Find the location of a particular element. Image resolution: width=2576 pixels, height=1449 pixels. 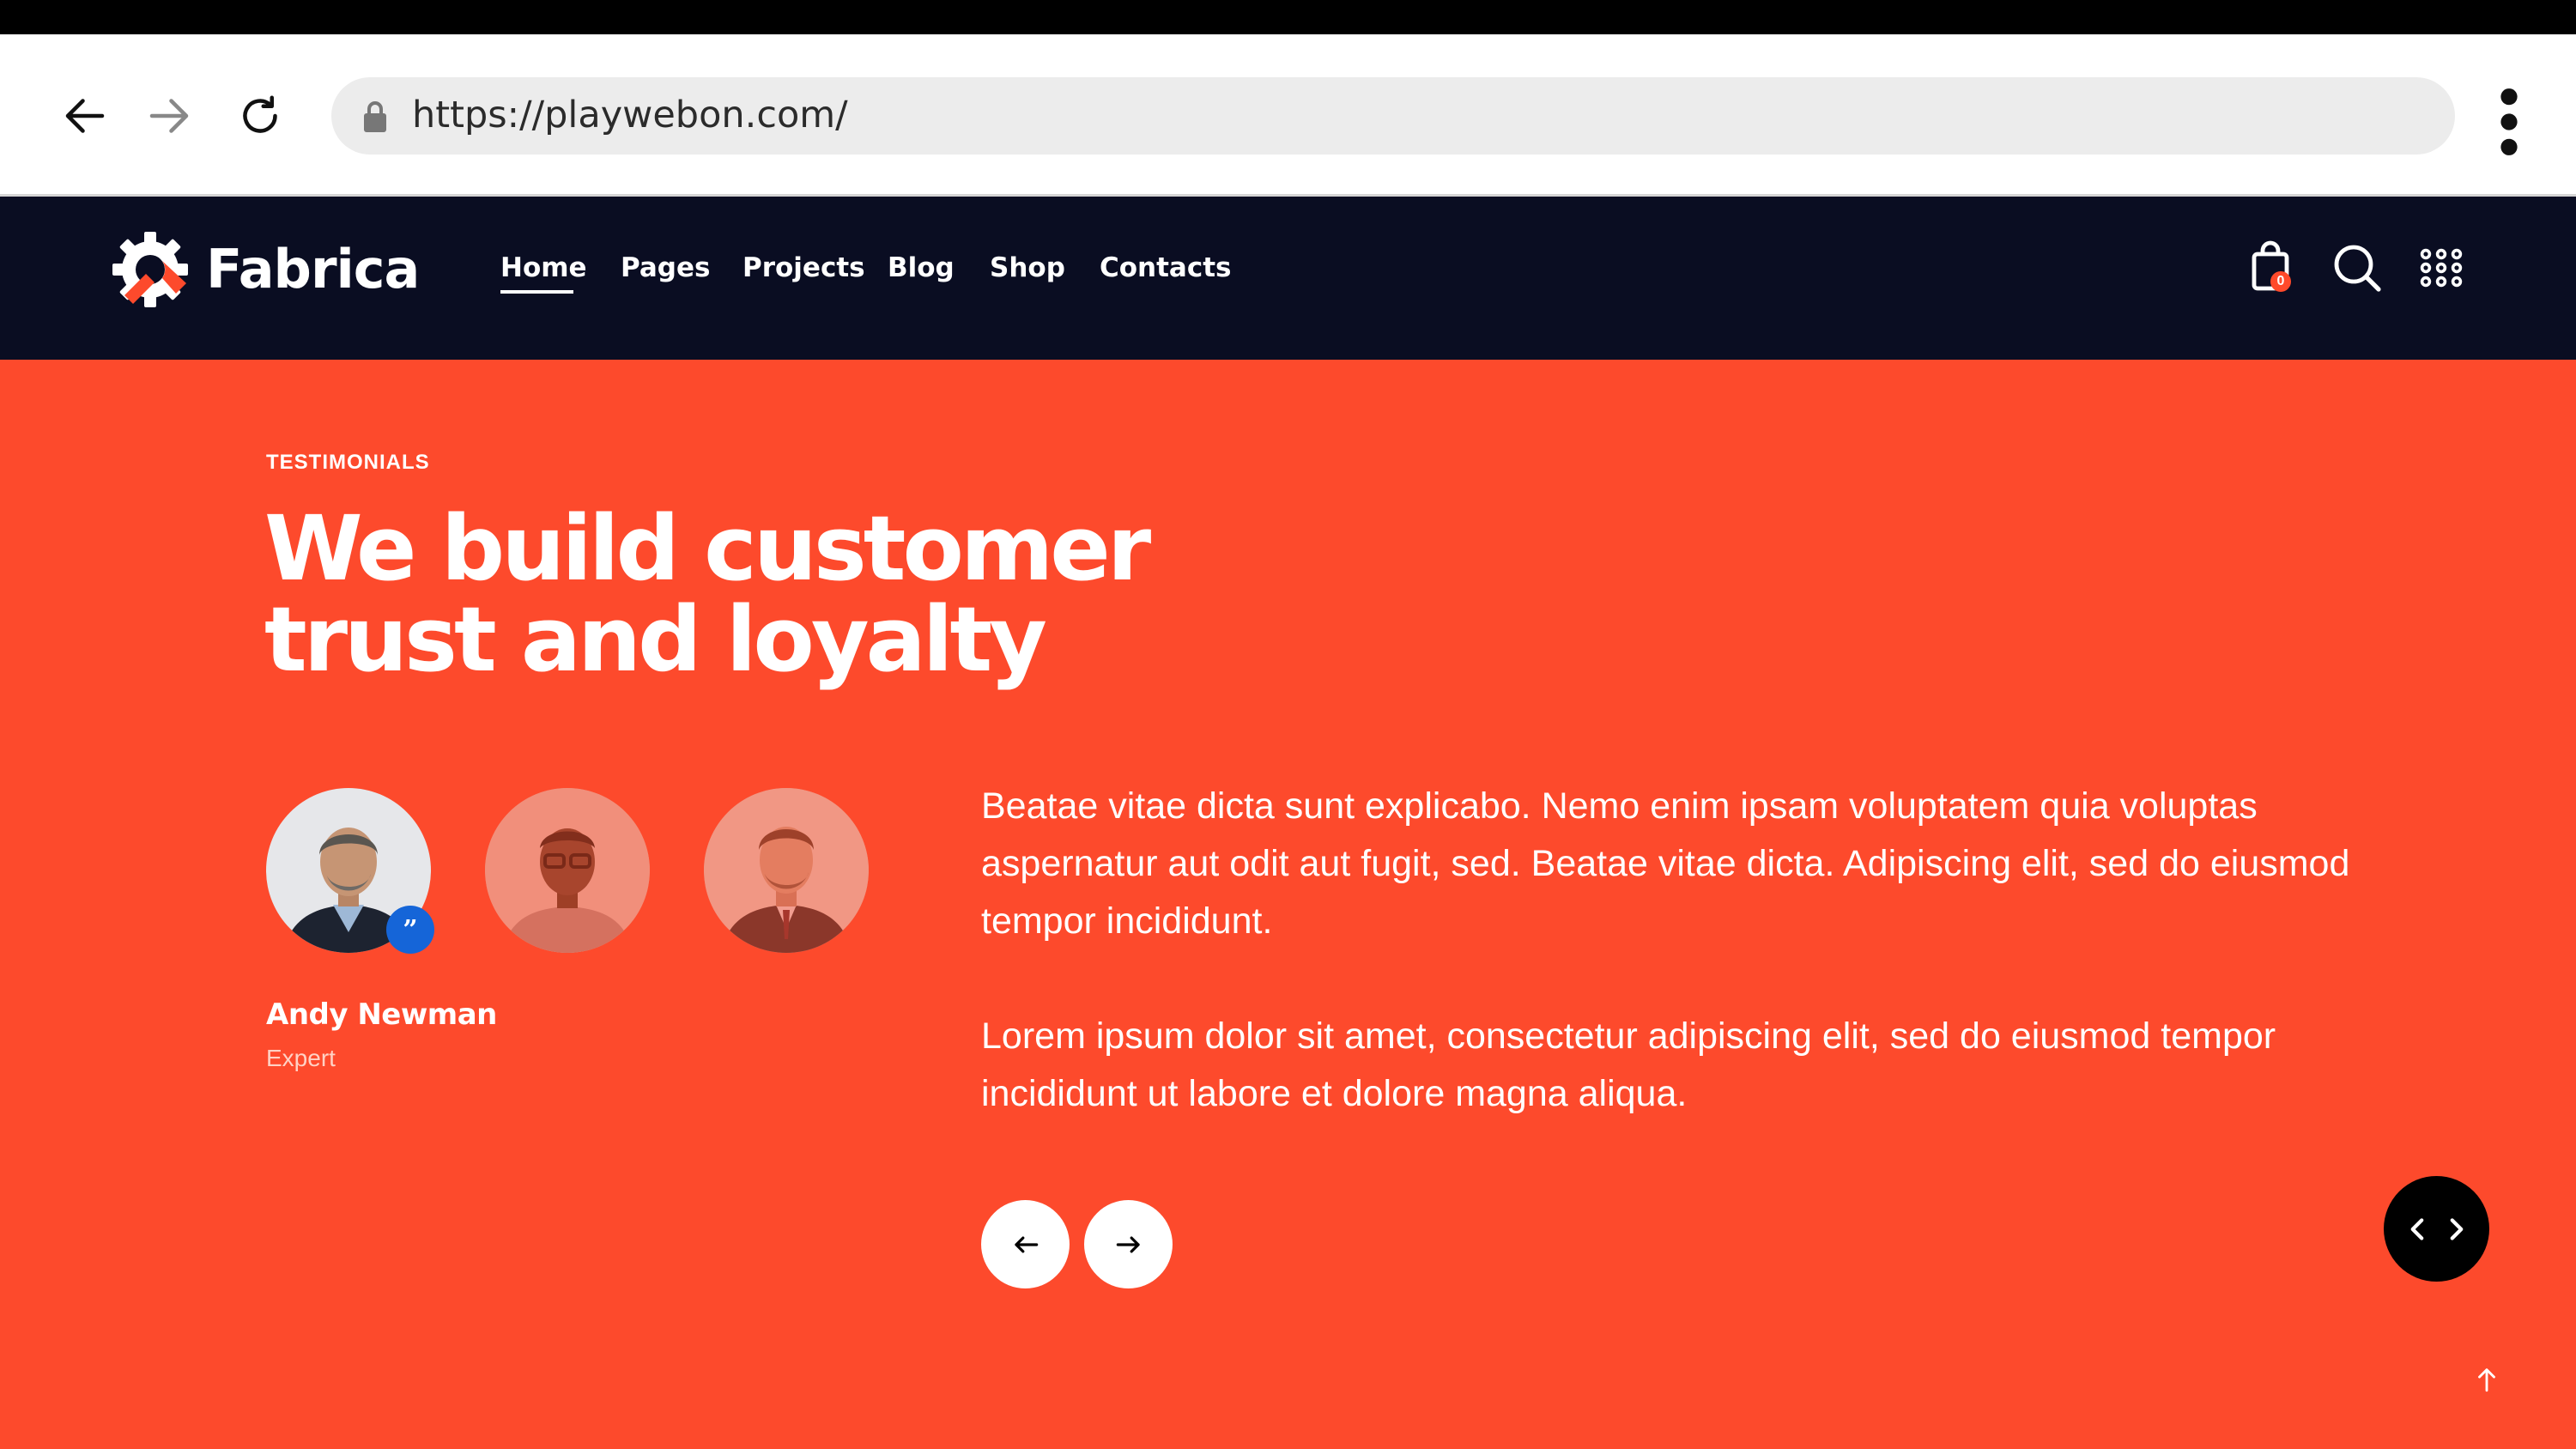

scroll-to-top-icon is located at coordinates (2486, 1379).